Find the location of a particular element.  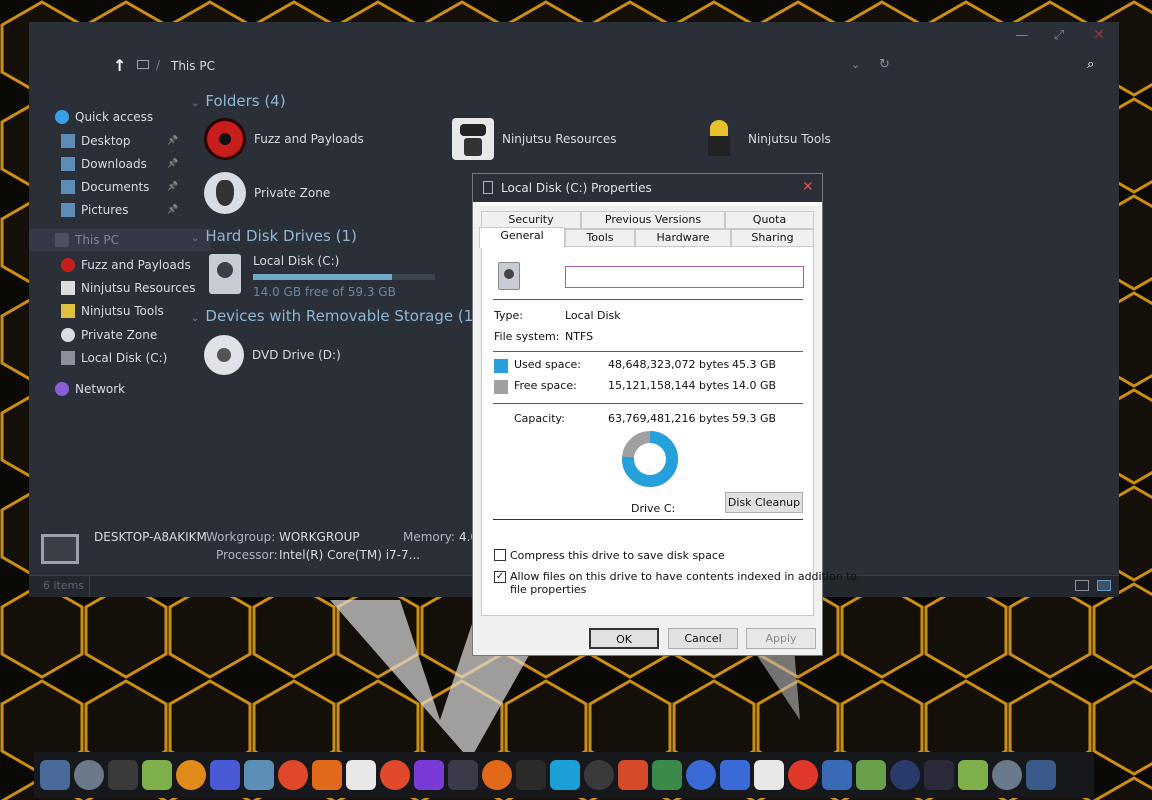

breadcrumb: This PC is located at coordinates (193, 66).